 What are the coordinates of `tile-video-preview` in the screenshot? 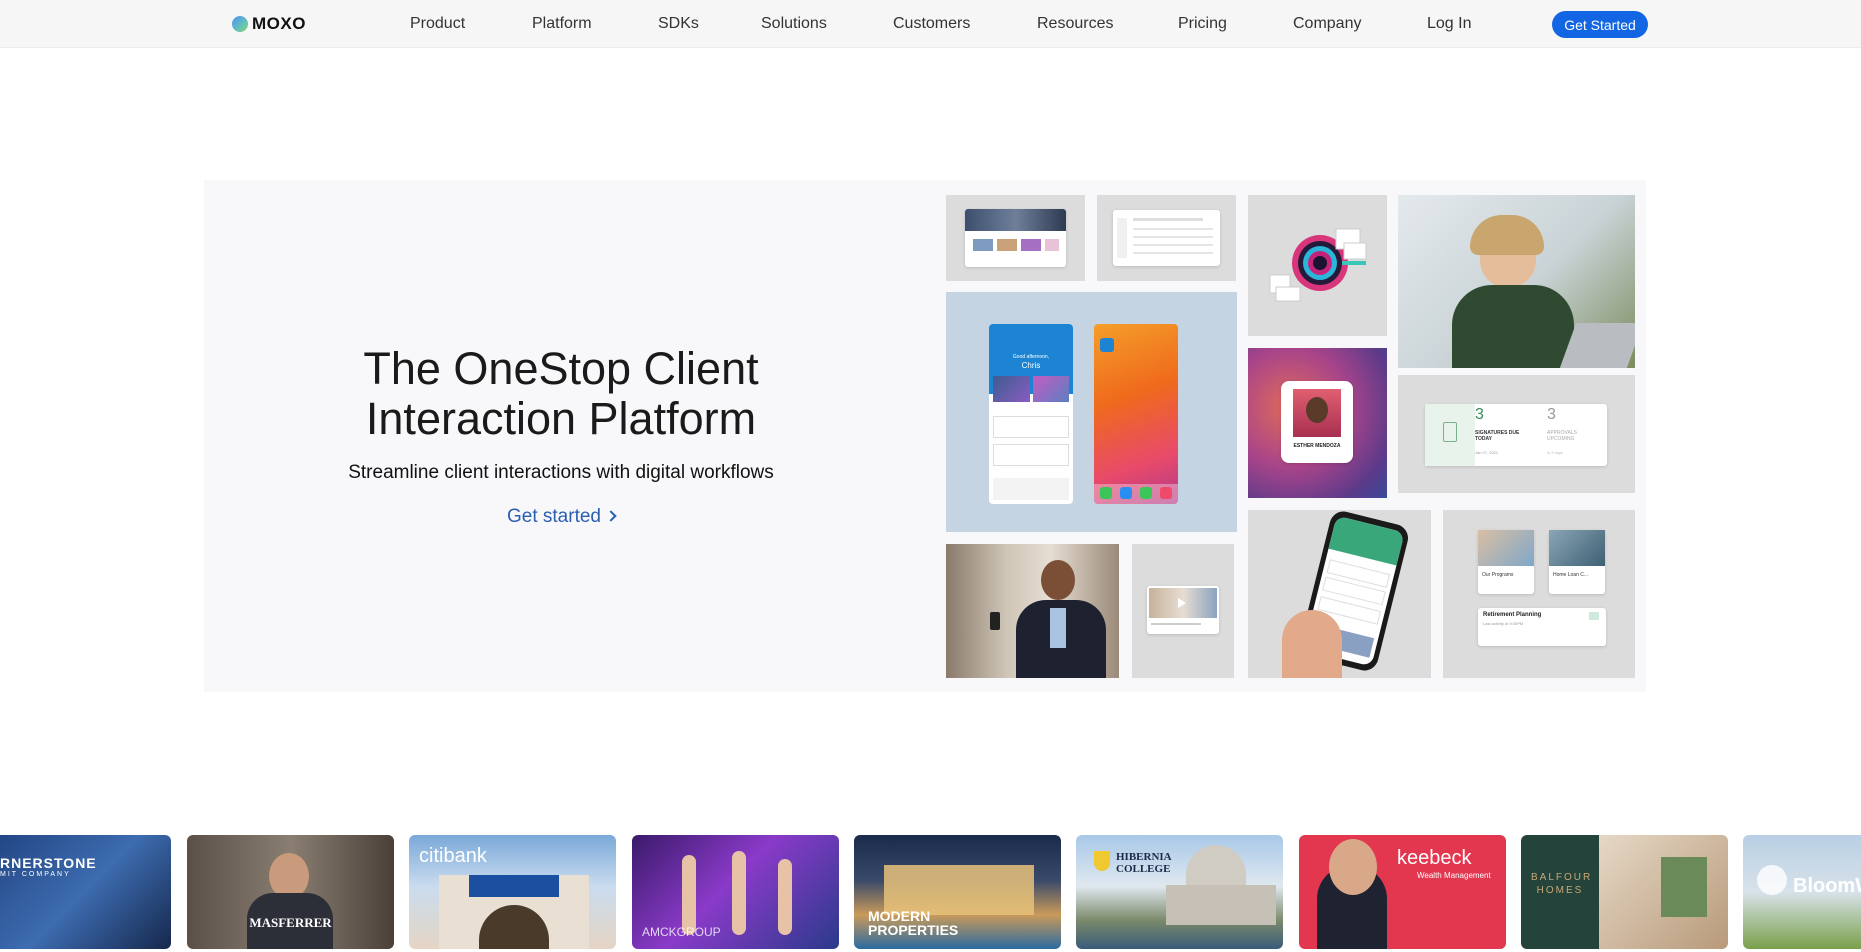 It's located at (1183, 611).